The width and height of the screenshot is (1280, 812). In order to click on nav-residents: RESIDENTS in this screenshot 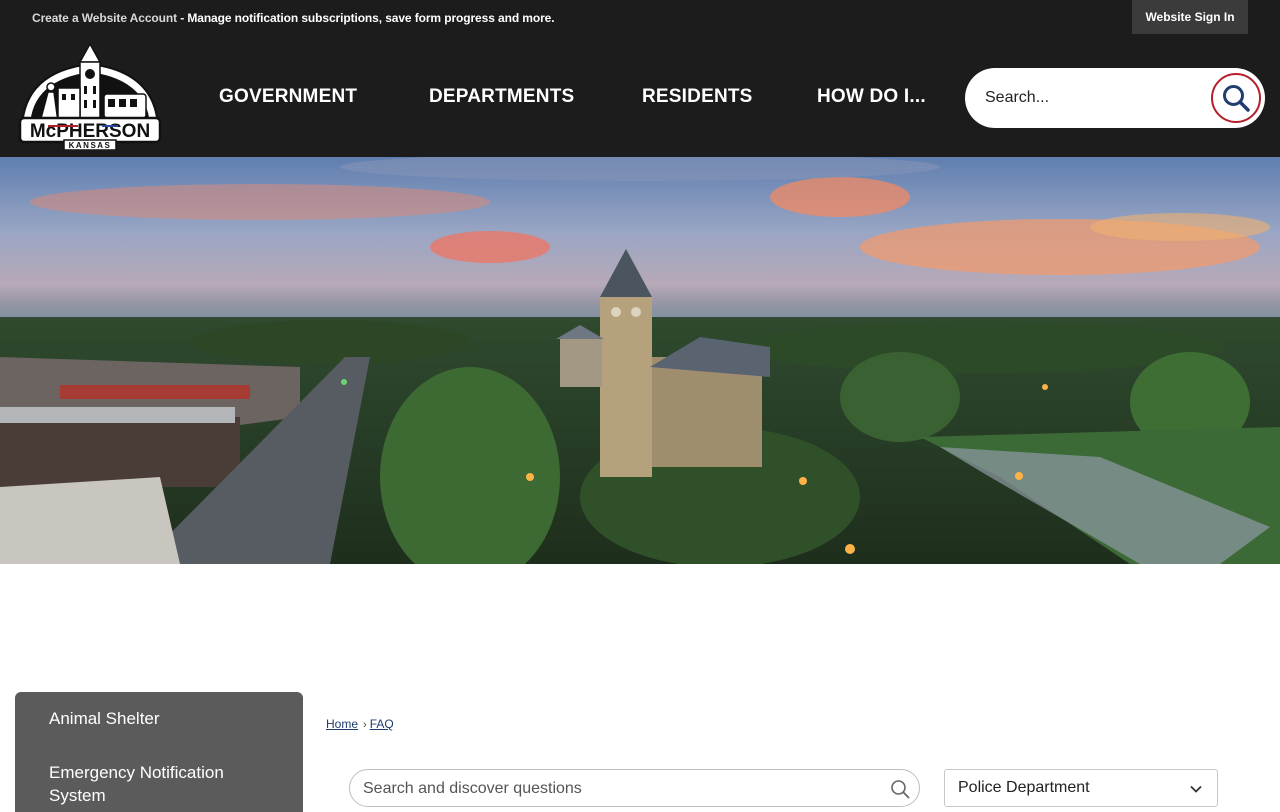, I will do `click(697, 97)`.